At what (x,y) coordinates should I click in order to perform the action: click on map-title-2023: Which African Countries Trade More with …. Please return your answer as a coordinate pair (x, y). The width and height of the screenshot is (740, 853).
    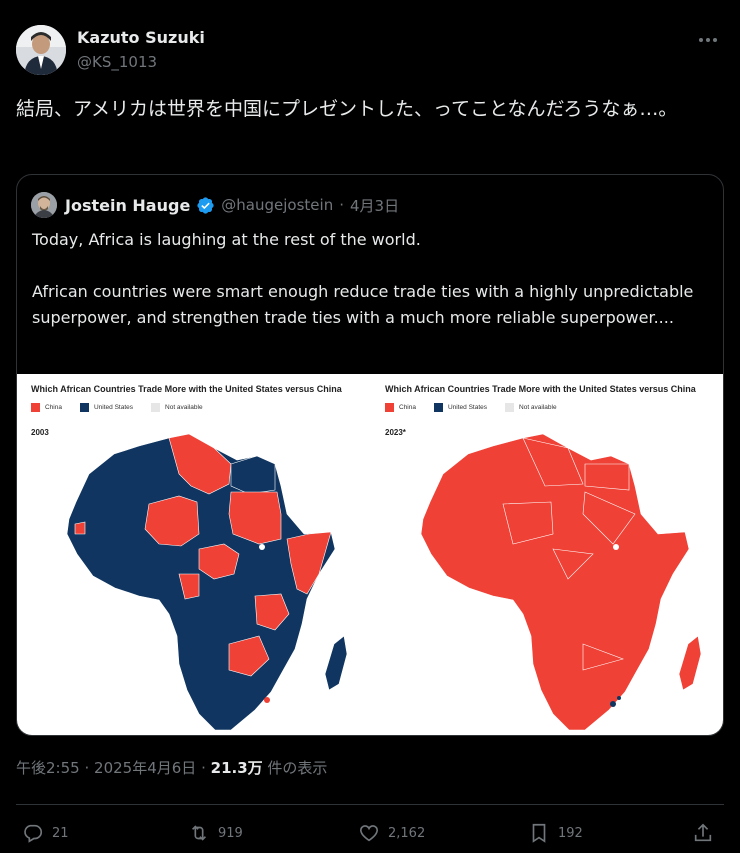
    Looking at the image, I should click on (540, 389).